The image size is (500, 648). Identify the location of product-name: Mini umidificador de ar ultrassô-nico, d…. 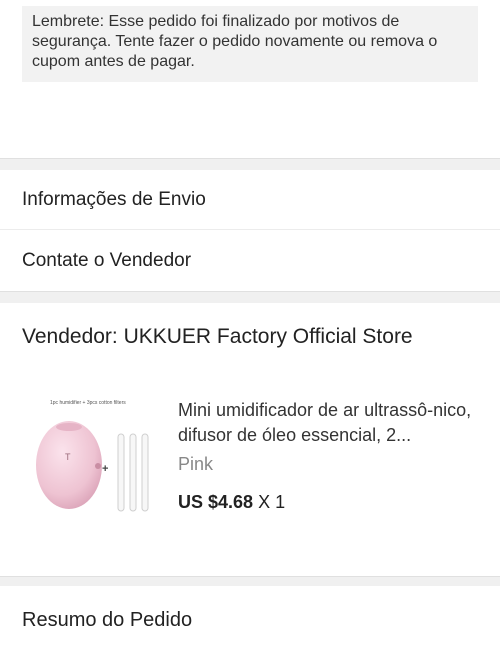
(328, 423).